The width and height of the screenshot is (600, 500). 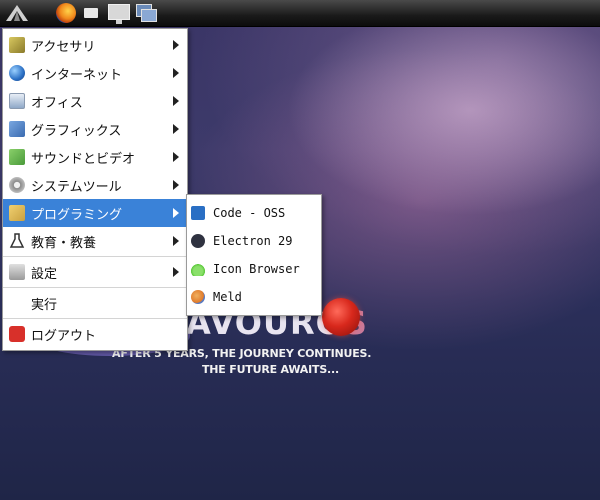 I want to click on menu-item-label: 設定, so click(x=44, y=274).